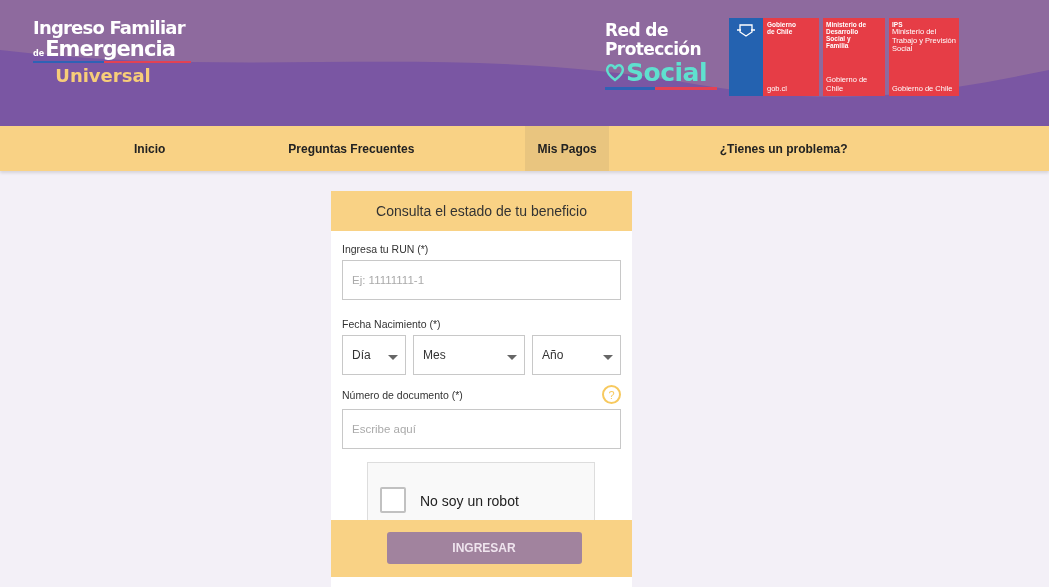  Describe the element at coordinates (392, 324) in the screenshot. I see `field-label: Fecha Nacimiento (*)` at that location.